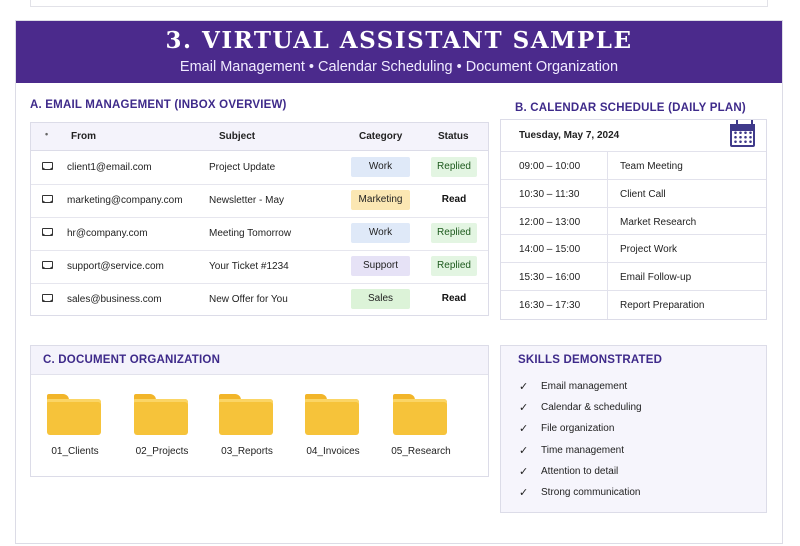 This screenshot has height=546, width=800. I want to click on event-task: Client Call, so click(643, 194).